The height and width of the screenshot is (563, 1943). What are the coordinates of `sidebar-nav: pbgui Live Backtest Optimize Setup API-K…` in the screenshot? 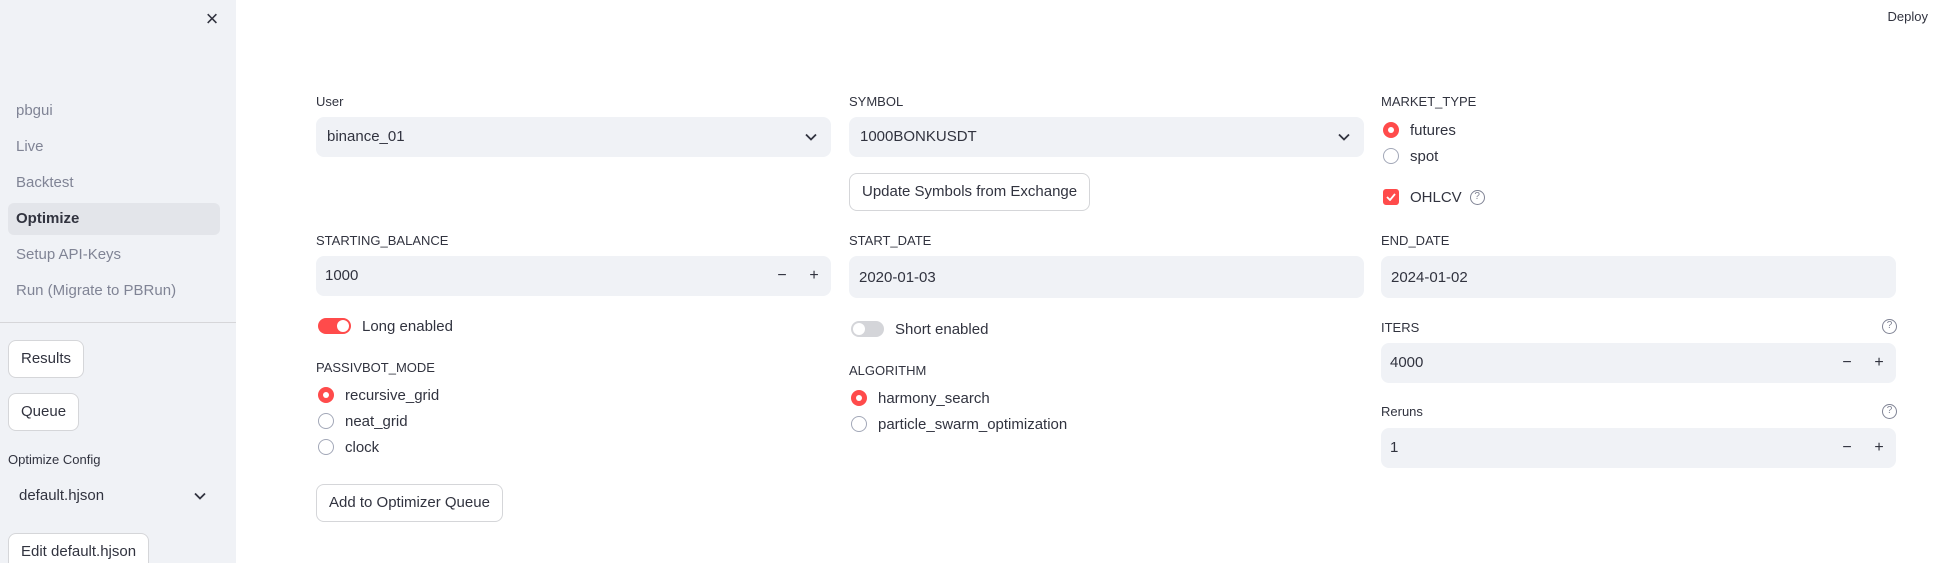 It's located at (114, 203).